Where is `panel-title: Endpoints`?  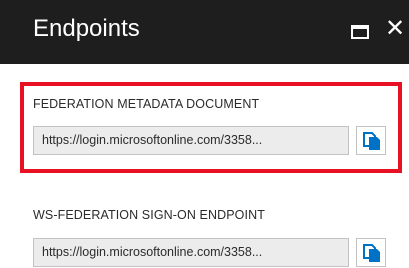
panel-title: Endpoints is located at coordinates (86, 28).